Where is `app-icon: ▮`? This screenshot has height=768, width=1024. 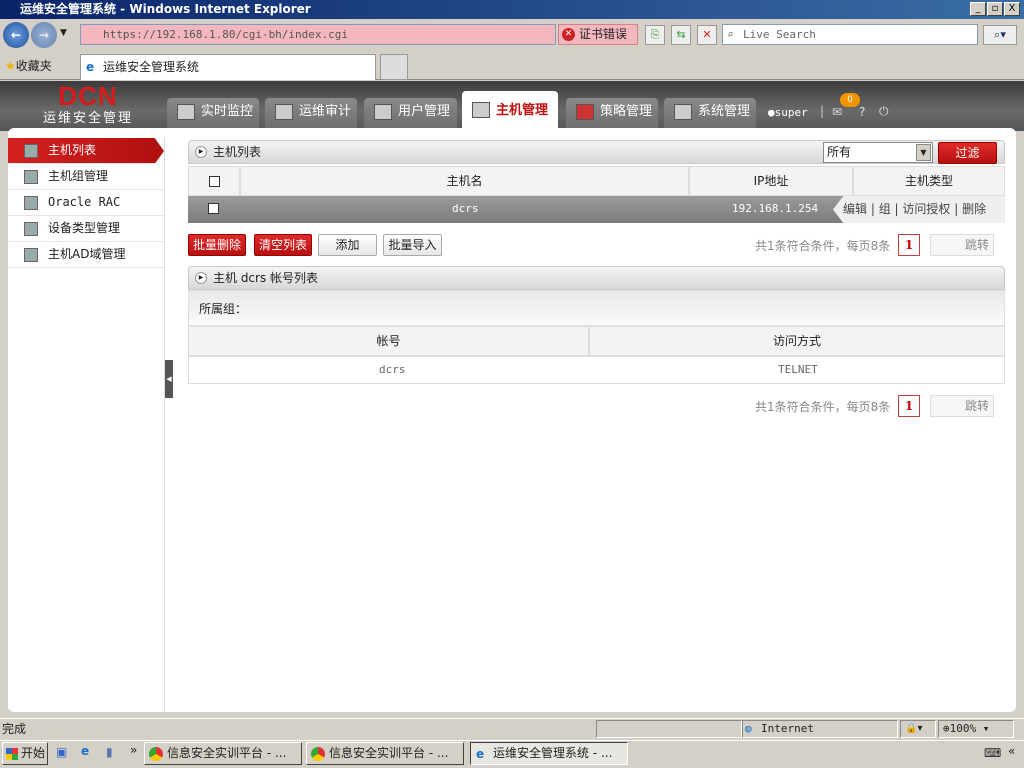 app-icon: ▮ is located at coordinates (109, 752).